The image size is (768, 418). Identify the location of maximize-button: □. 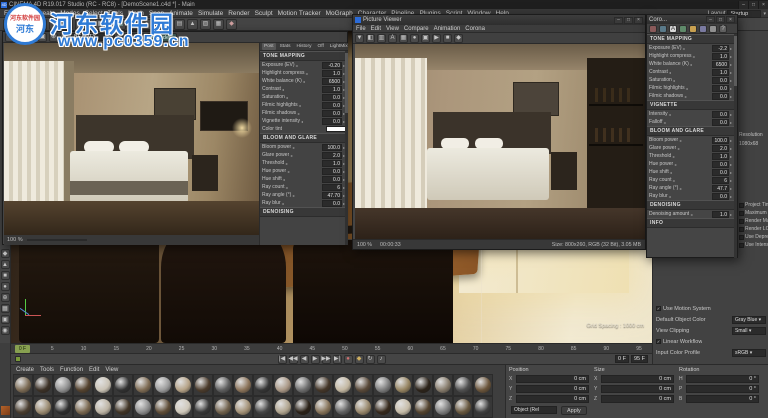
(720, 19).